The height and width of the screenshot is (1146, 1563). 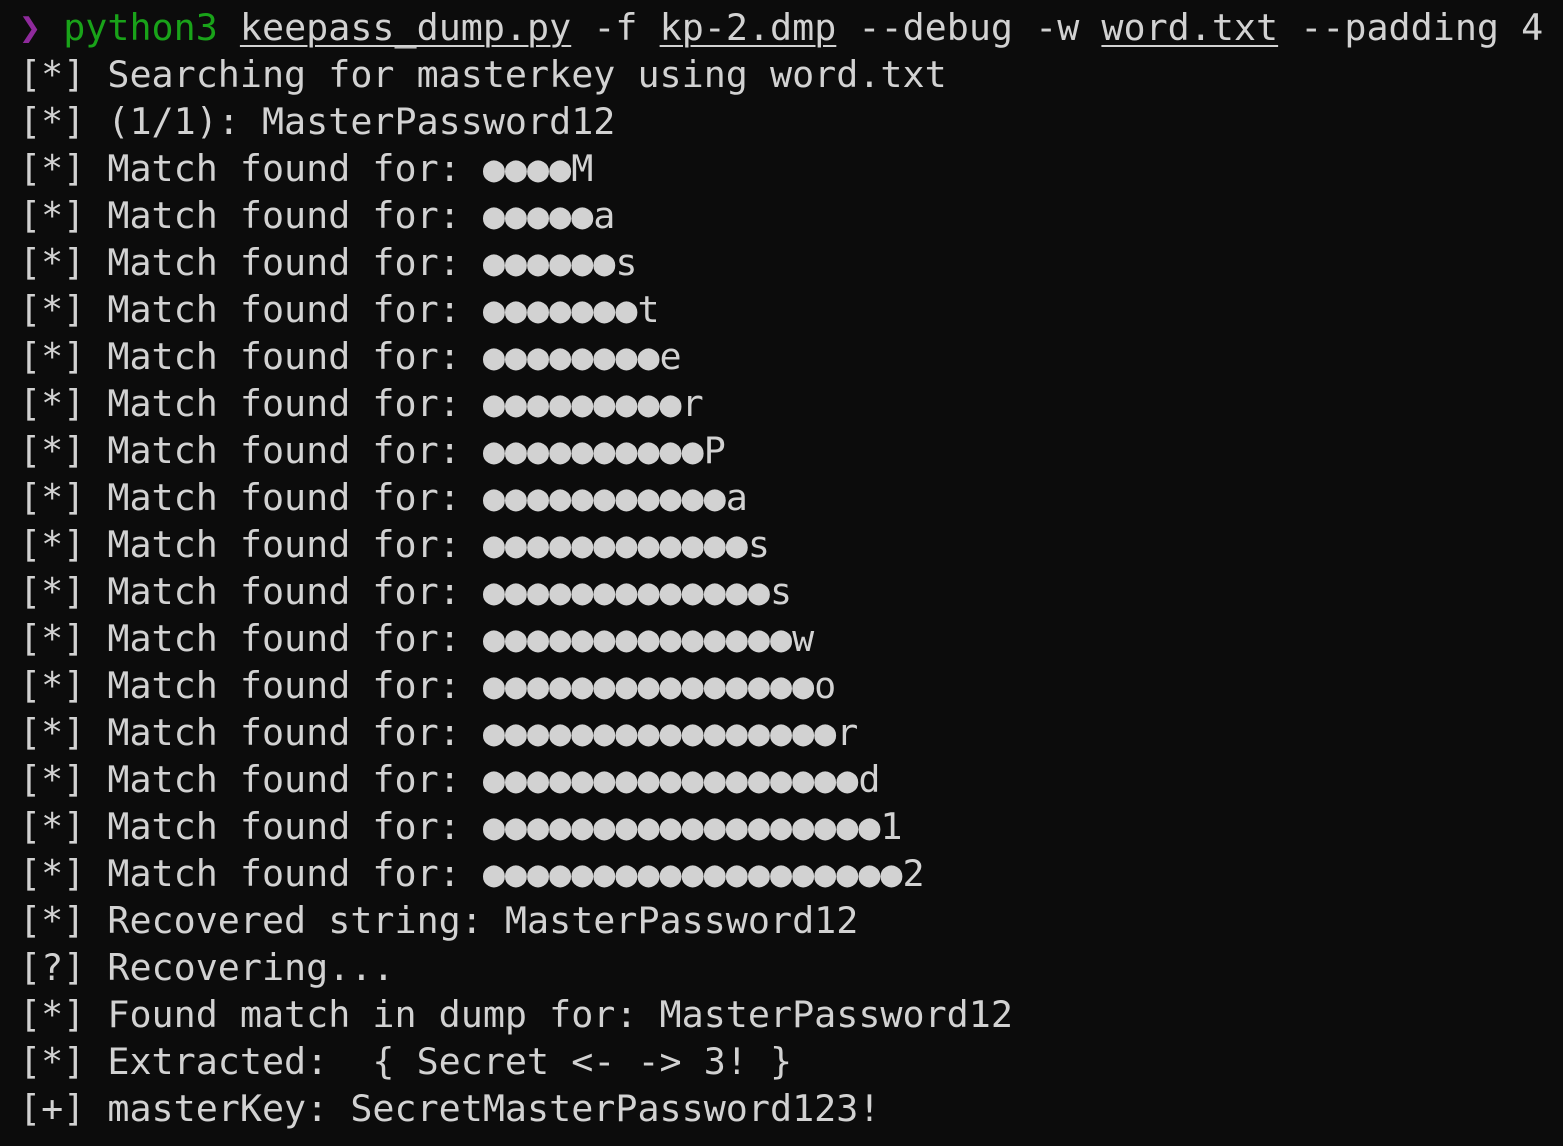 I want to click on output-line: [*] Match found for: ●●●●●●●t, so click(x=339, y=309).